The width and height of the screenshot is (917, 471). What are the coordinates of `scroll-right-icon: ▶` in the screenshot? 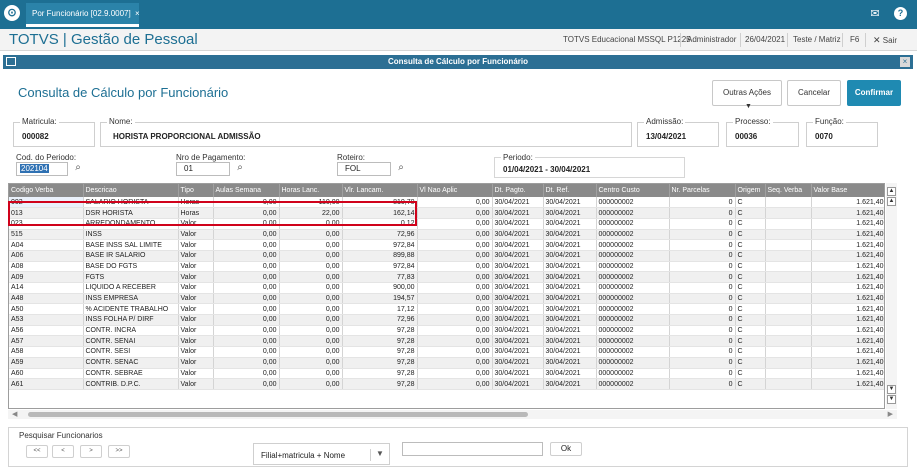 It's located at (890, 414).